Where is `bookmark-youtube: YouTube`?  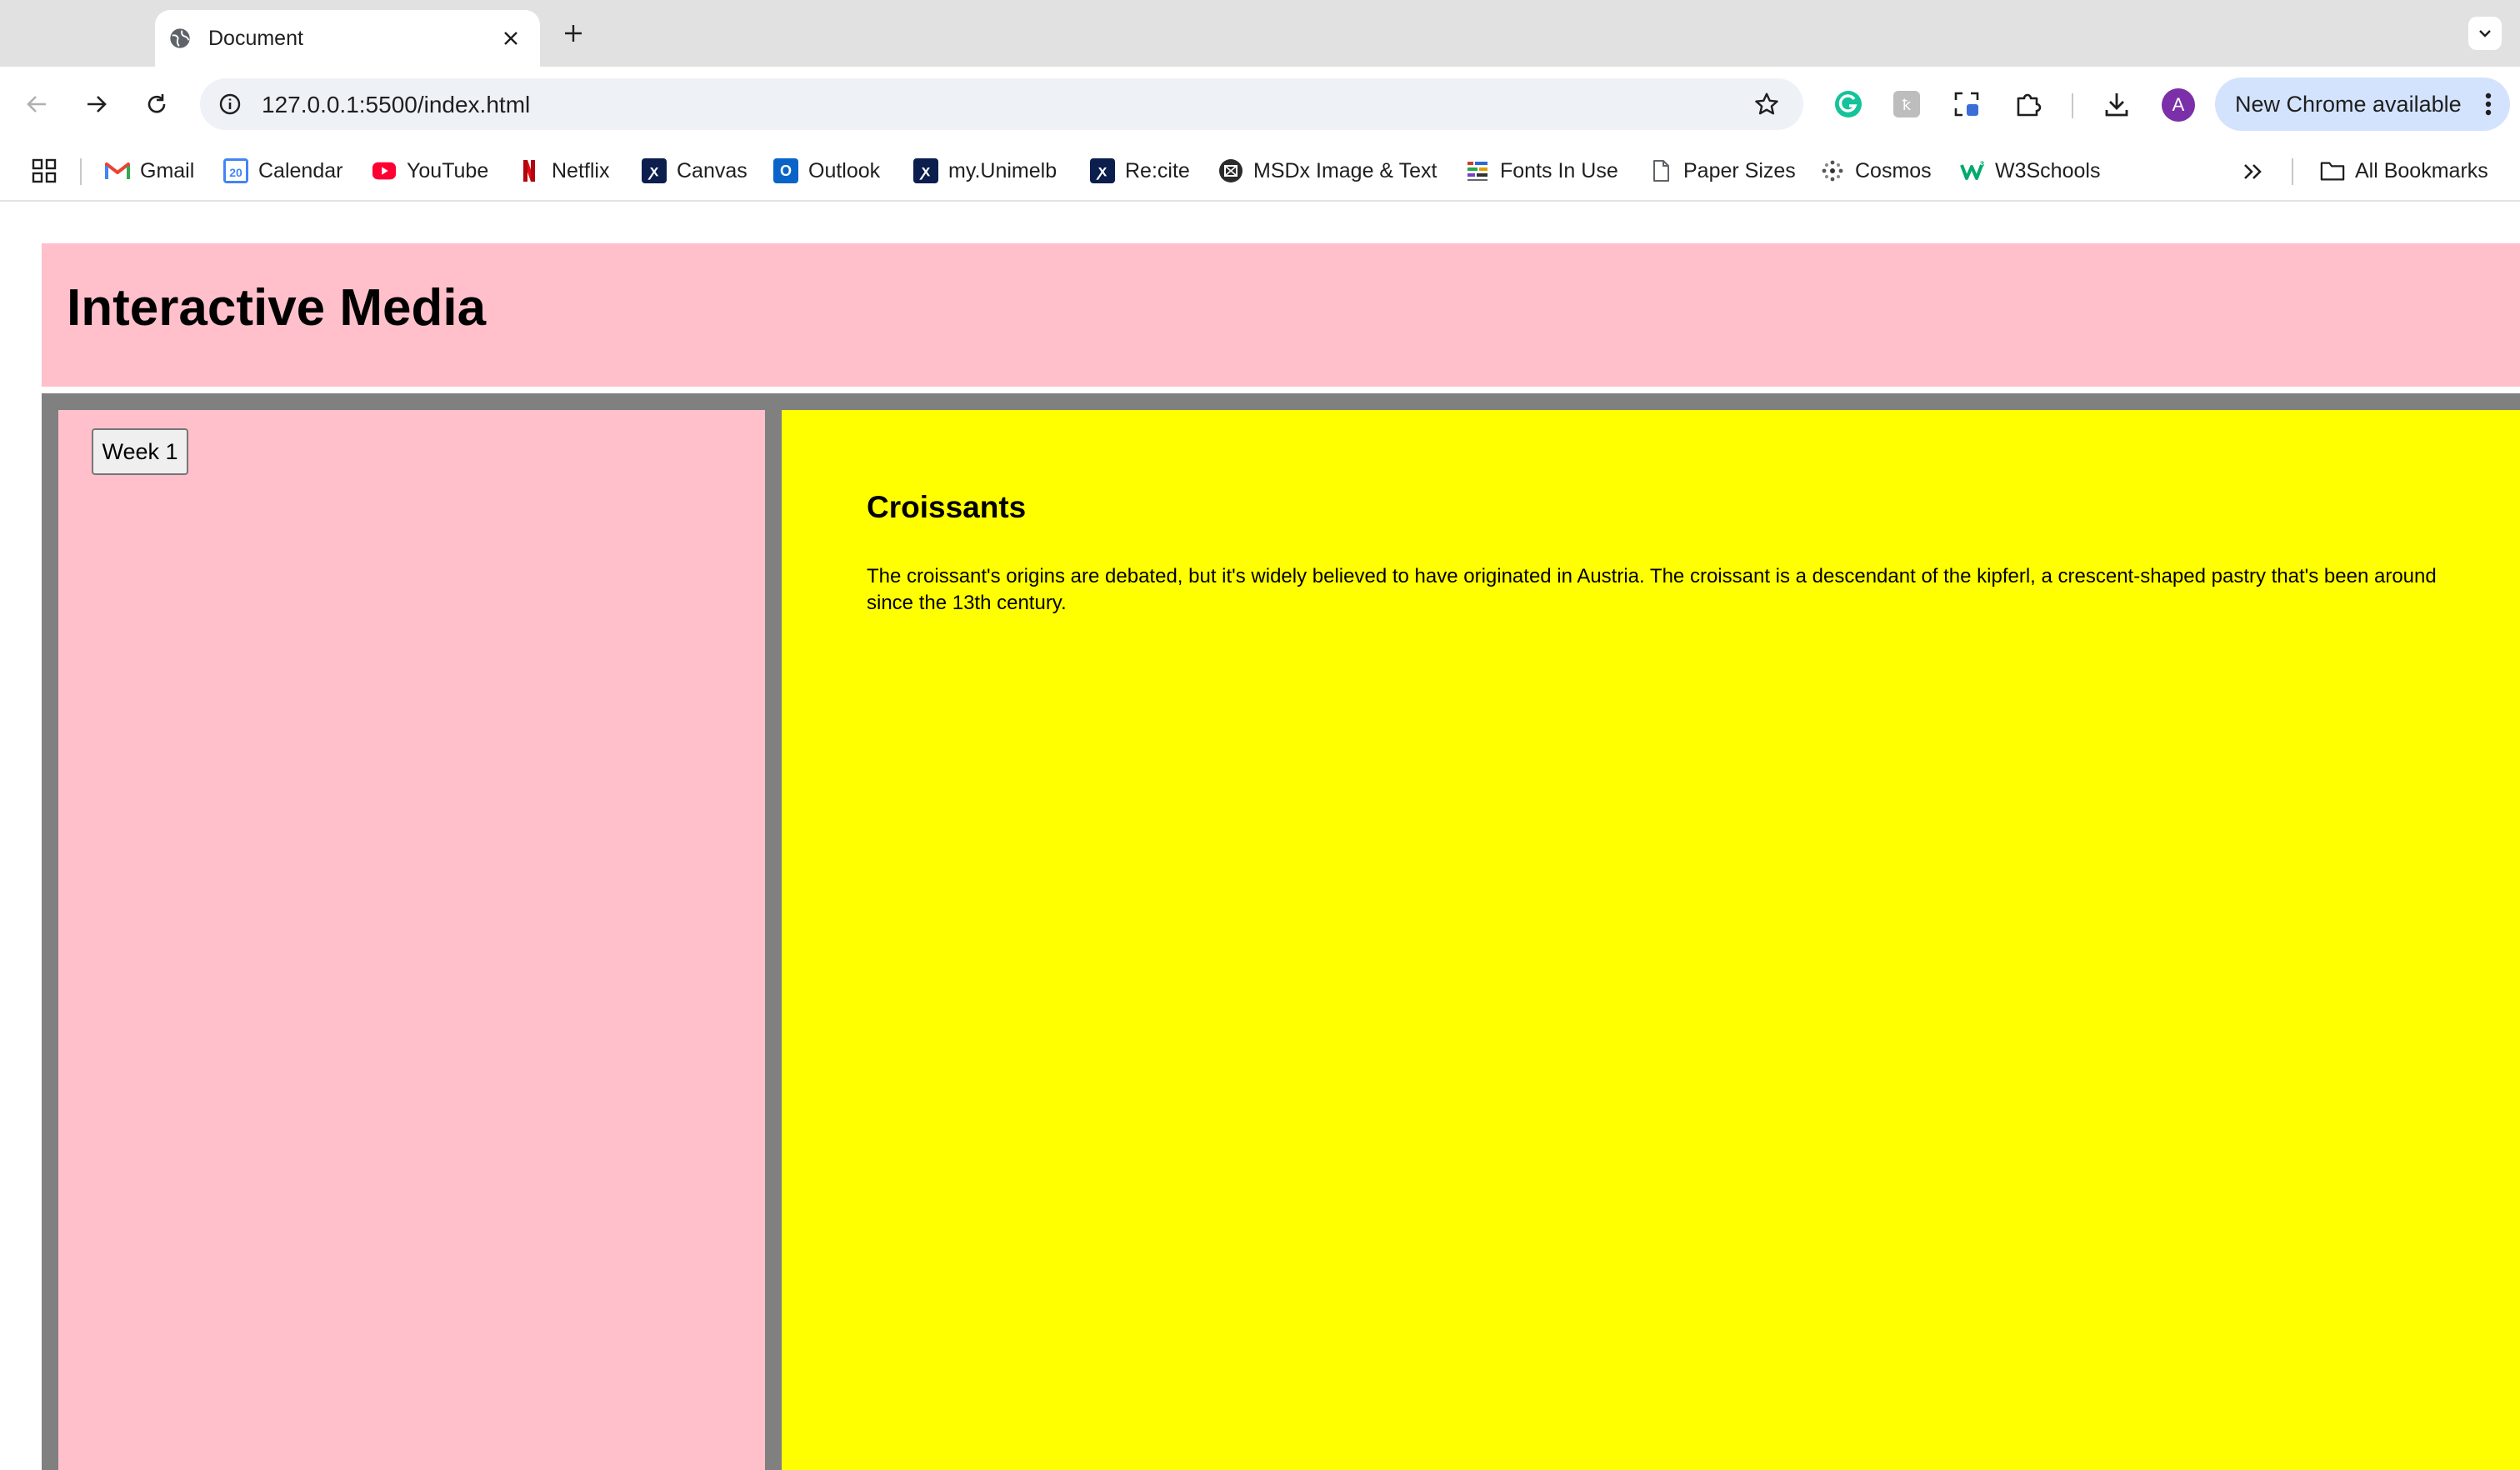 bookmark-youtube: YouTube is located at coordinates (430, 171).